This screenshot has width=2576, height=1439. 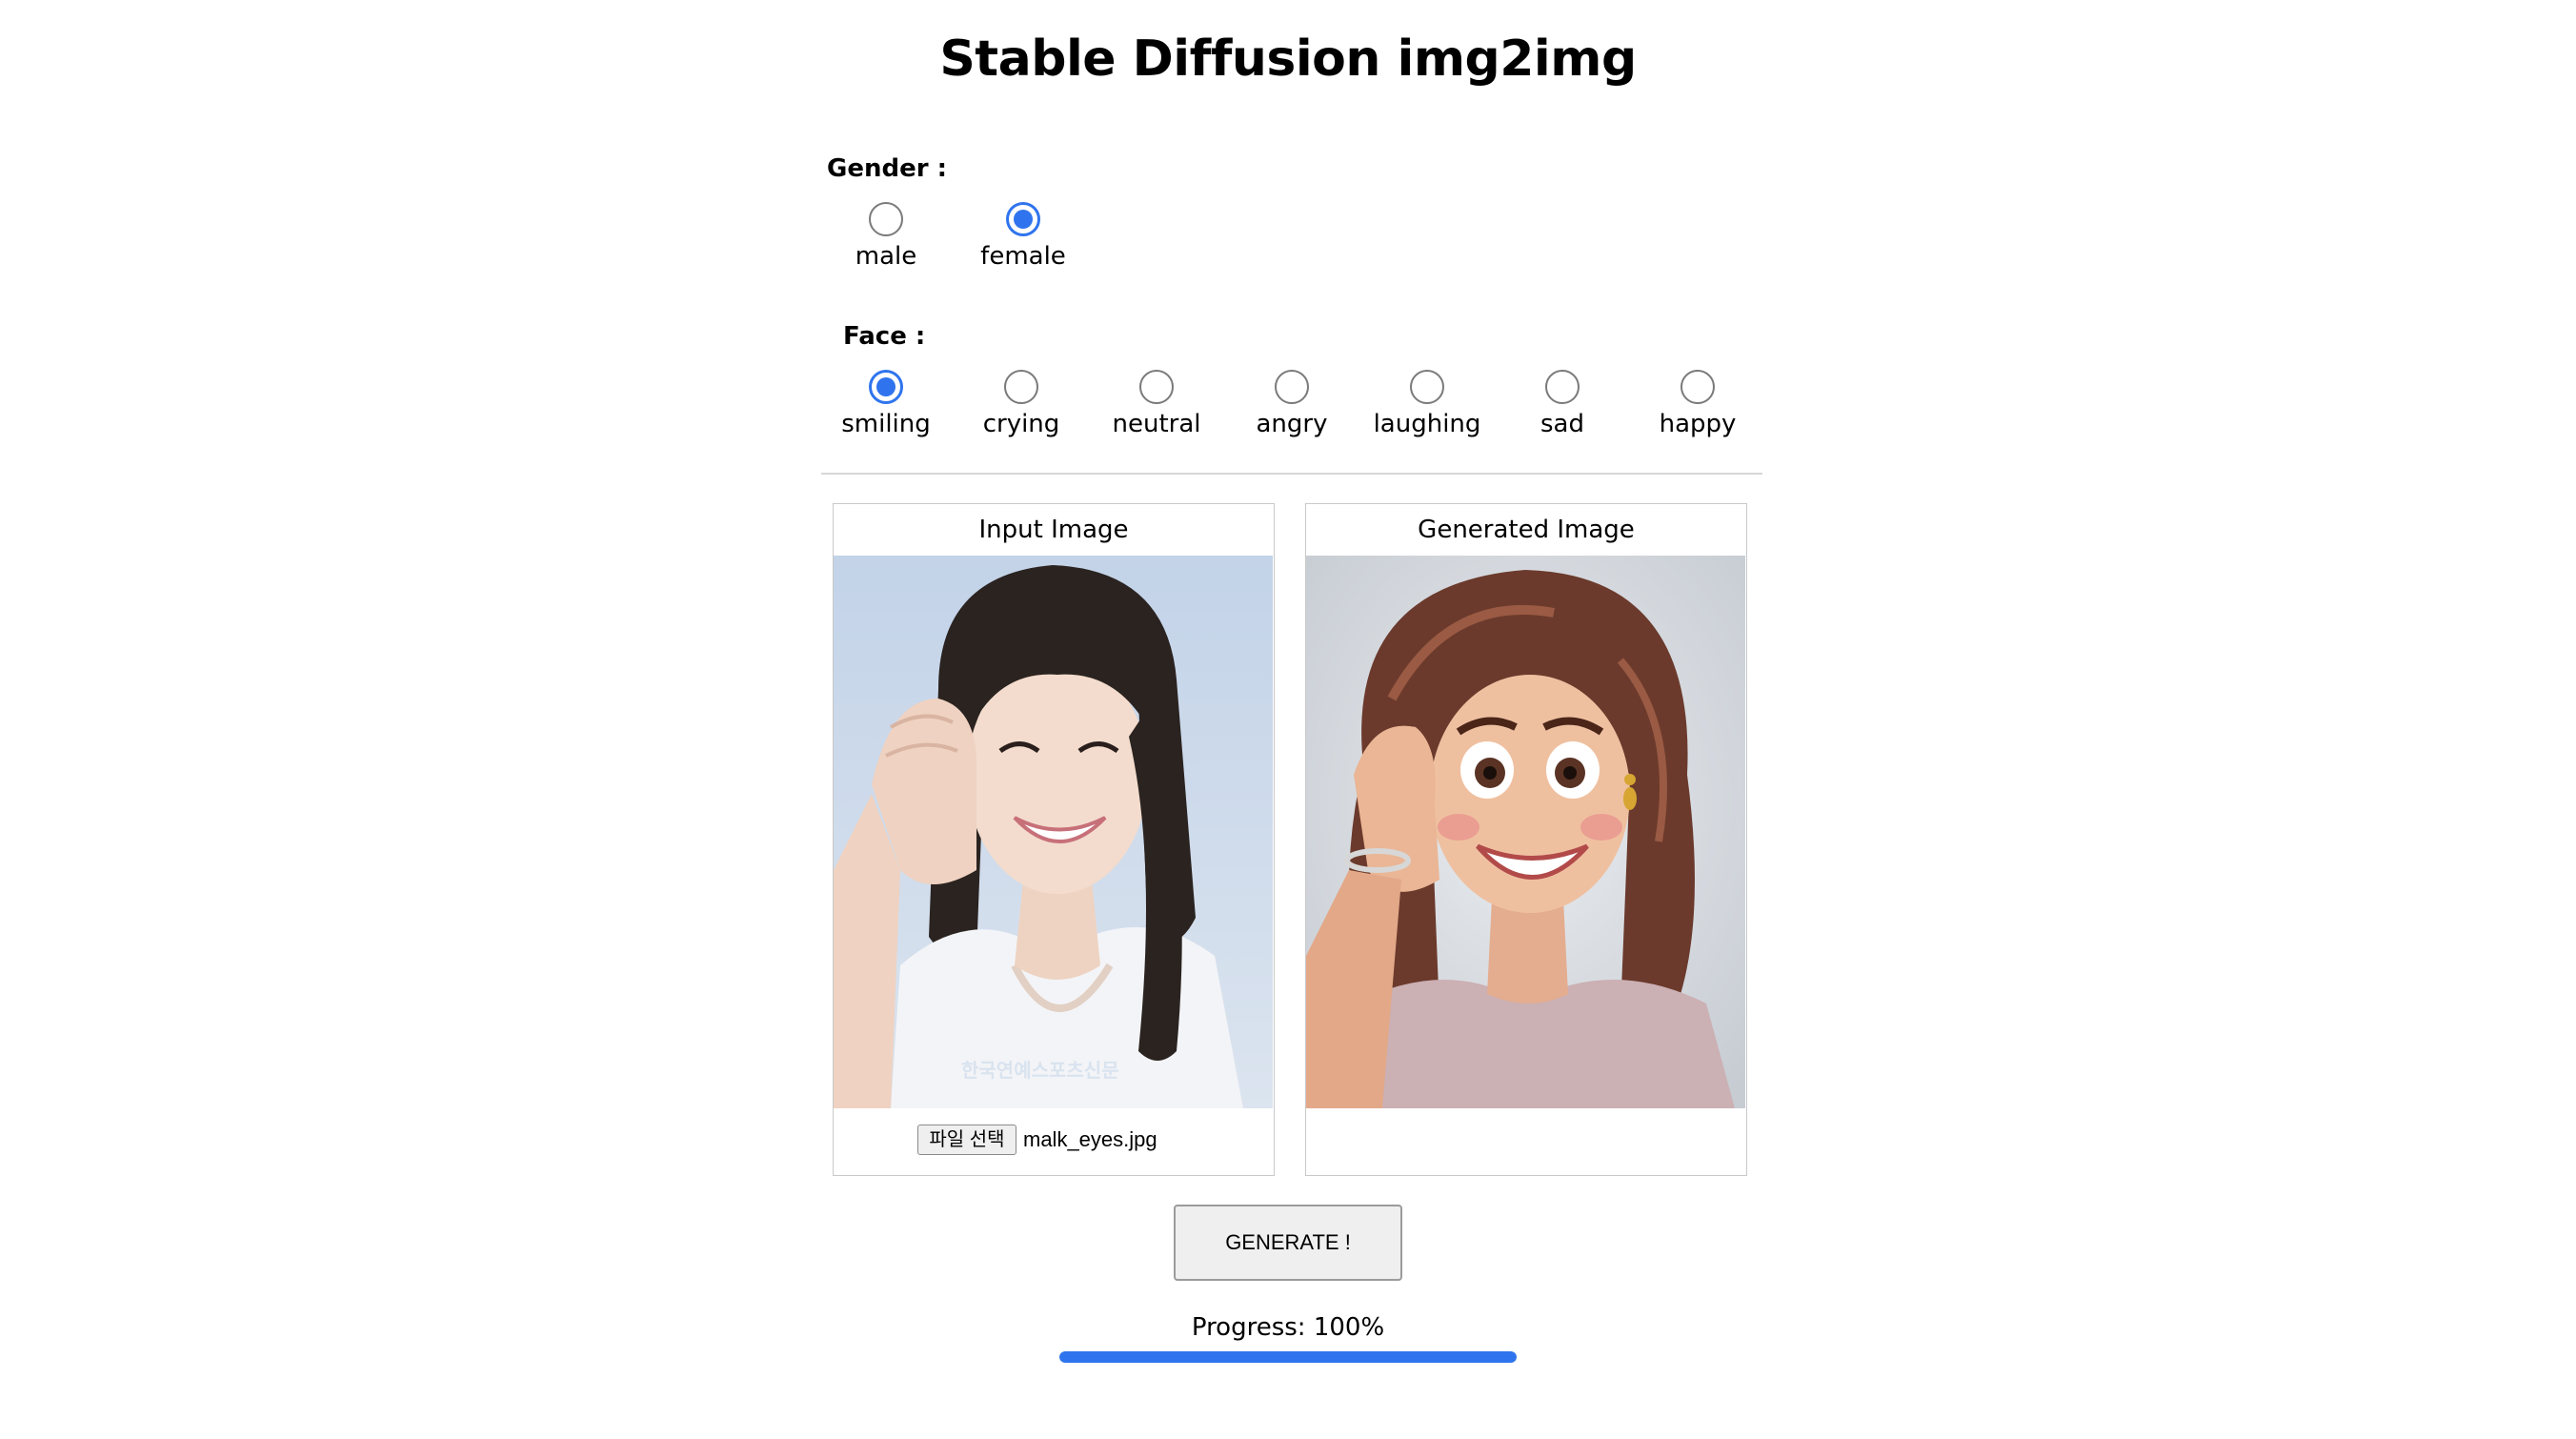 What do you see at coordinates (885, 336) in the screenshot?
I see `face-label: Face :` at bounding box center [885, 336].